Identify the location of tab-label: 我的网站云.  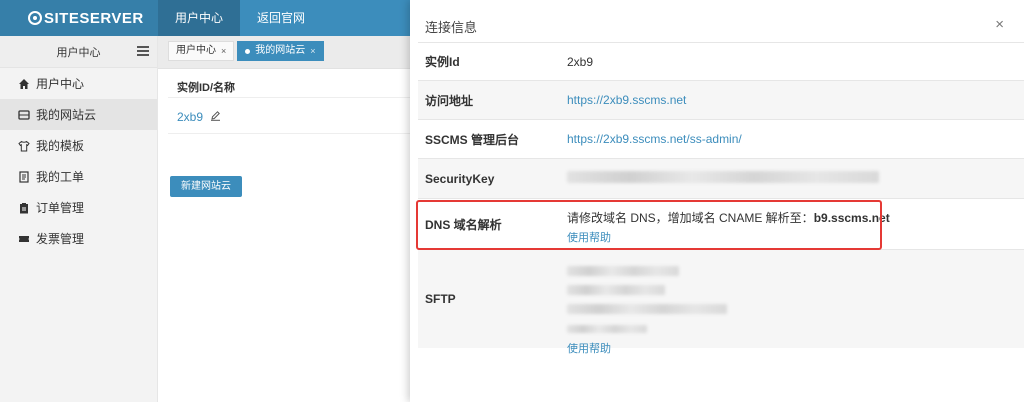
(280, 50).